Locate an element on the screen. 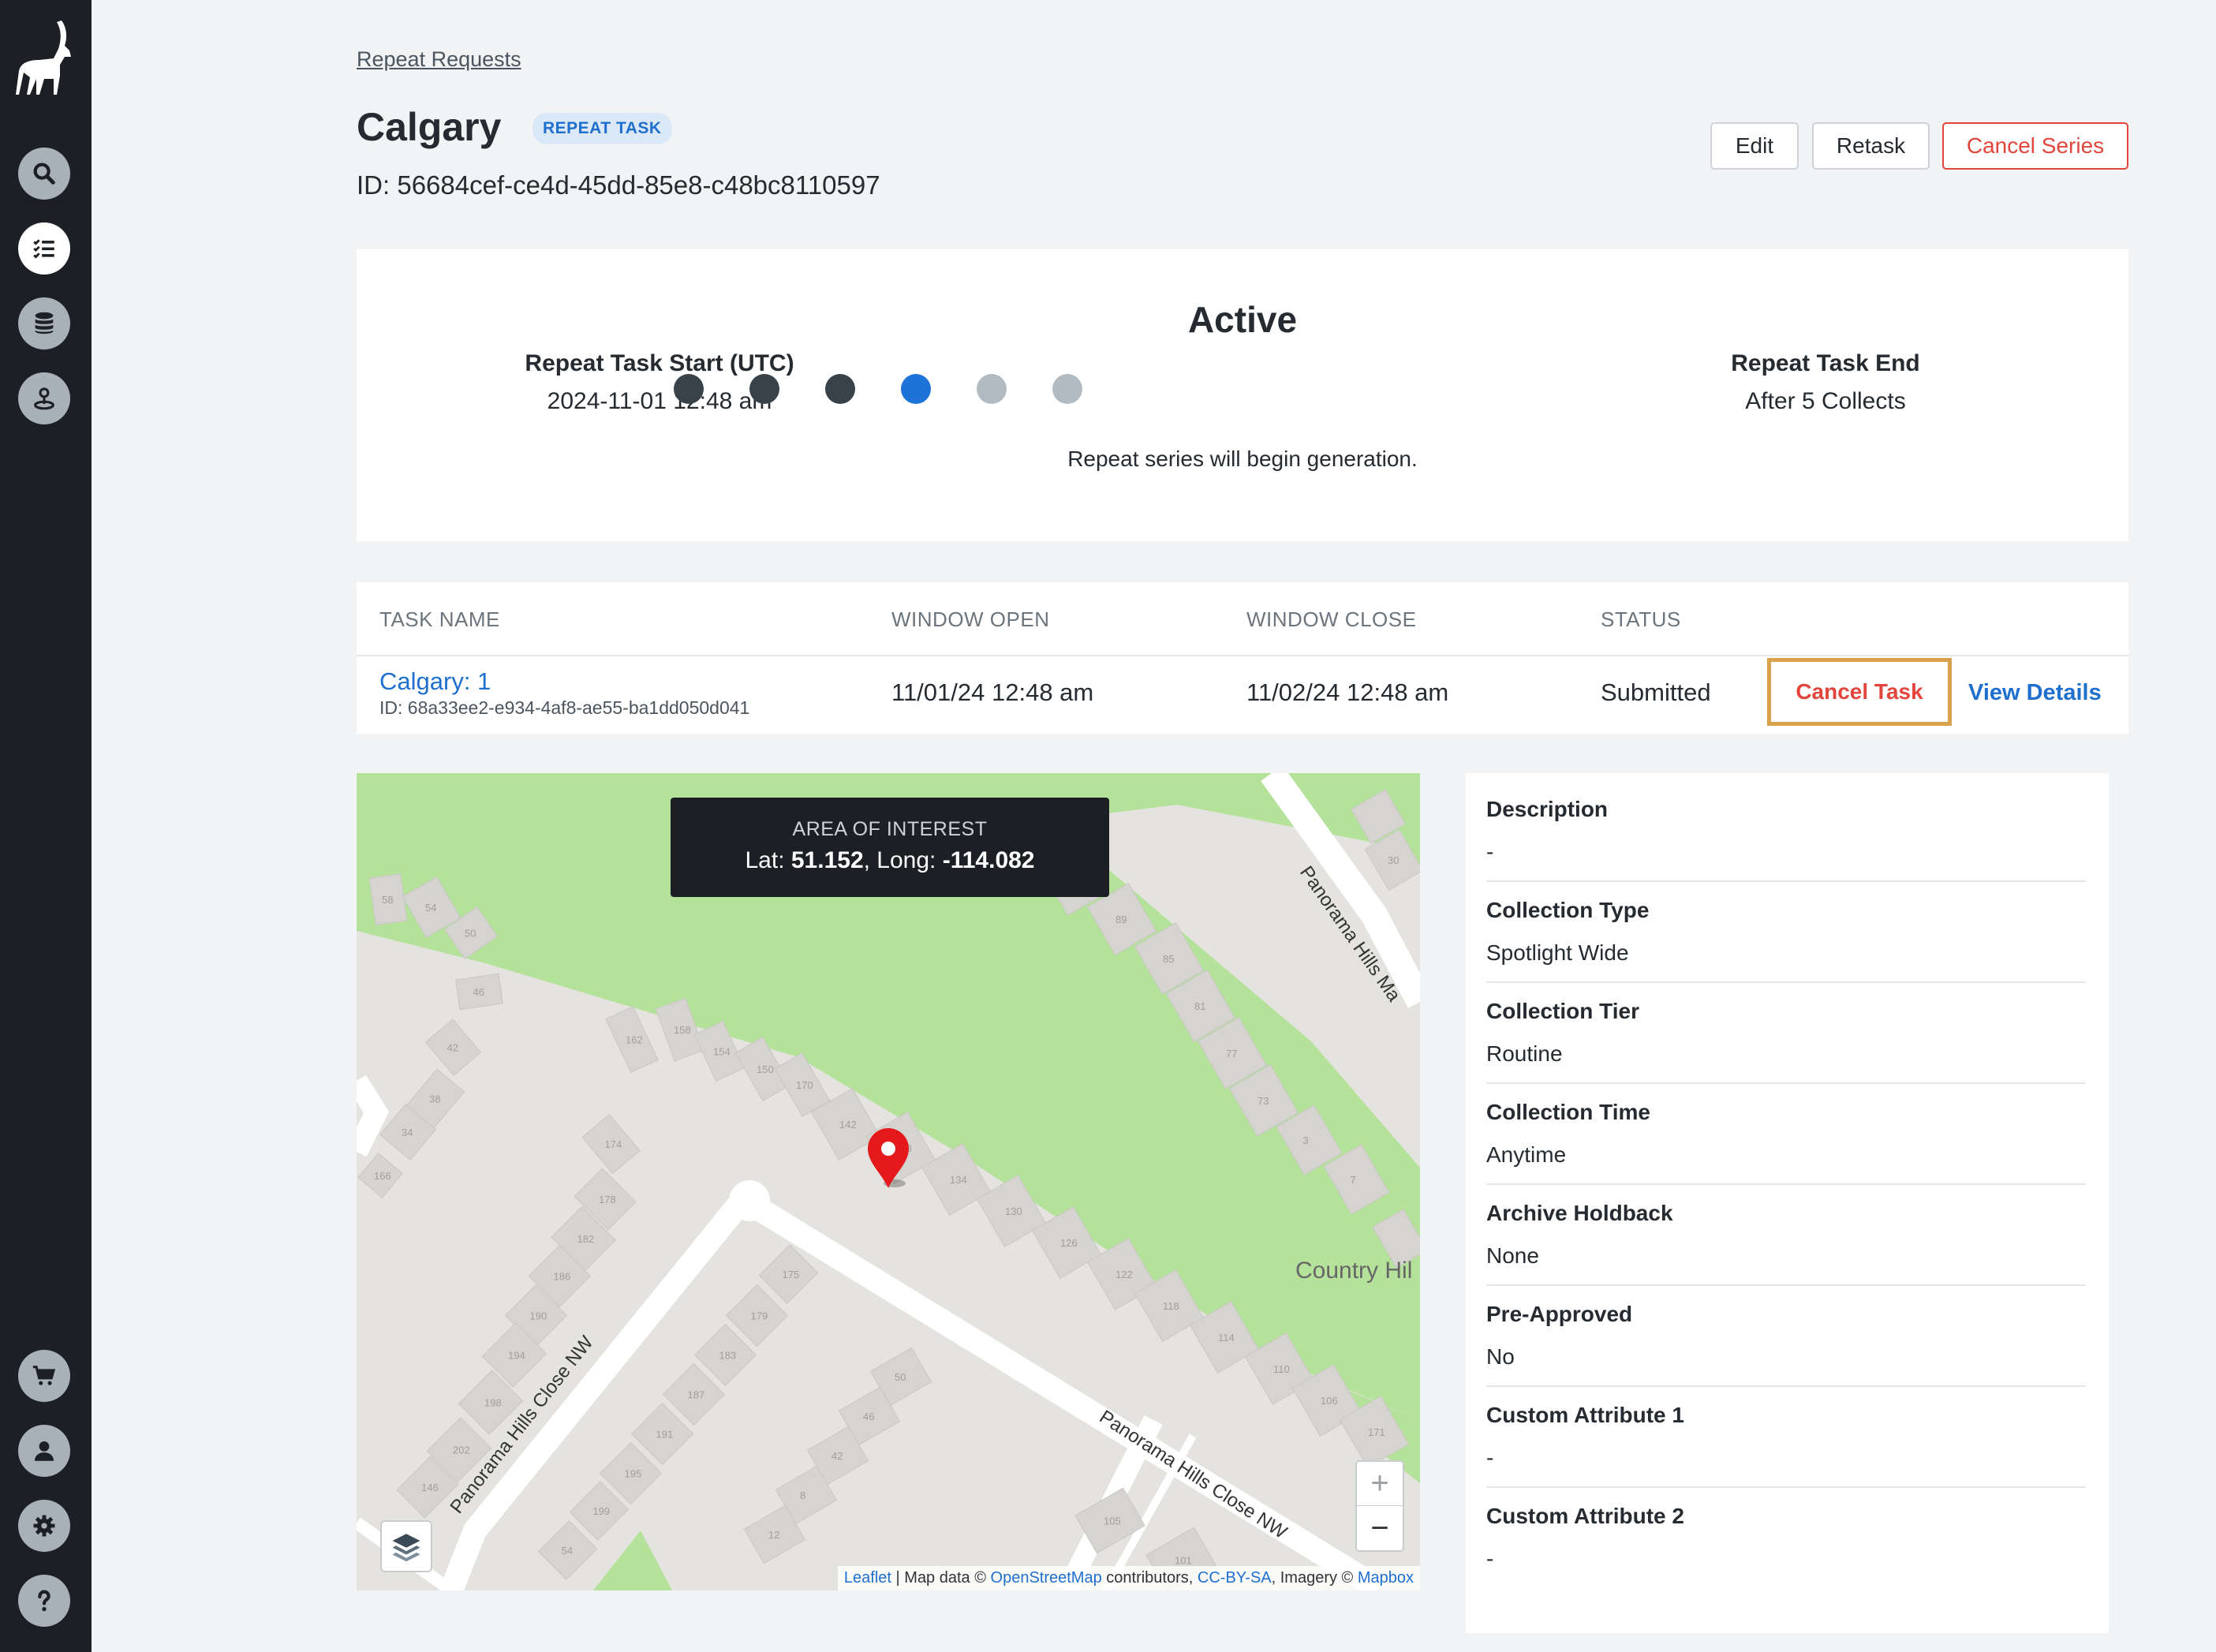 The width and height of the screenshot is (2216, 1652). window-open-cell: 11/01/24 12:48 am is located at coordinates (993, 692).